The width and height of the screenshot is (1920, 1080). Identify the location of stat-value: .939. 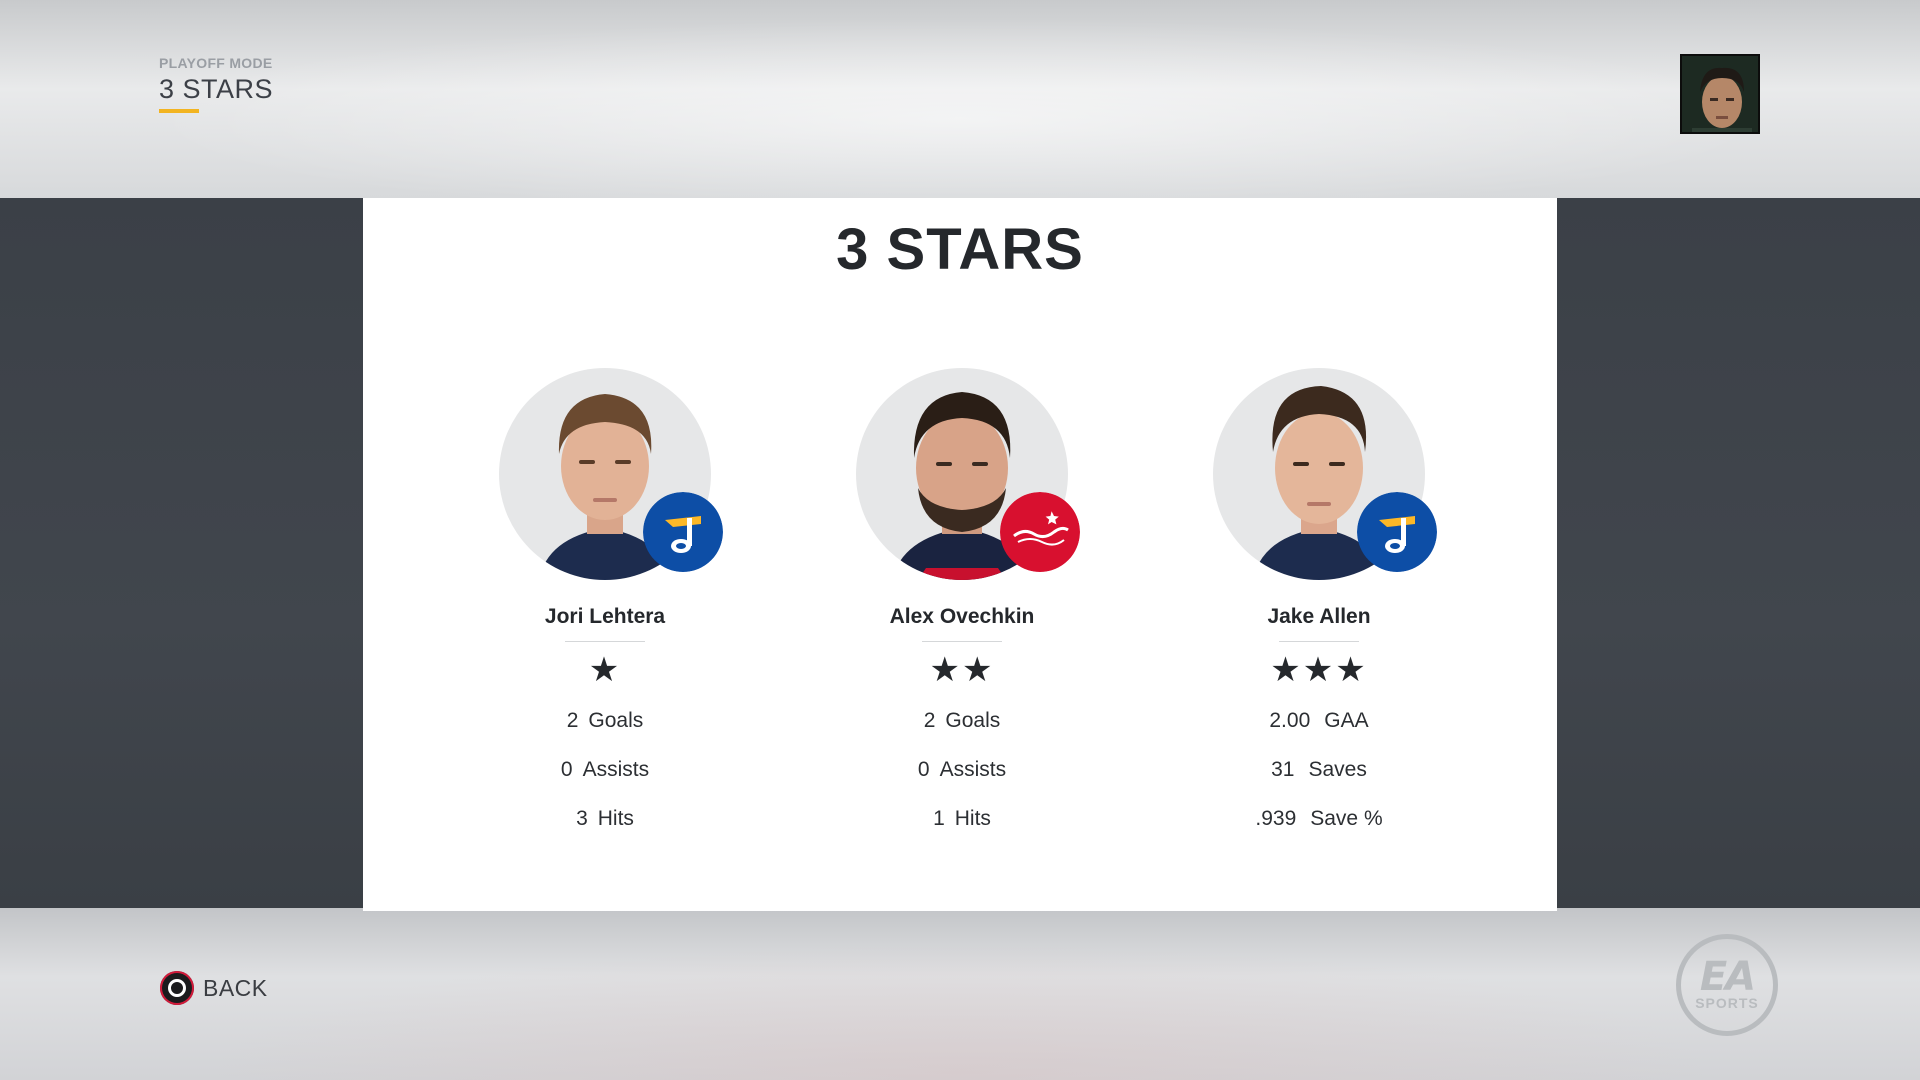
(1276, 818).